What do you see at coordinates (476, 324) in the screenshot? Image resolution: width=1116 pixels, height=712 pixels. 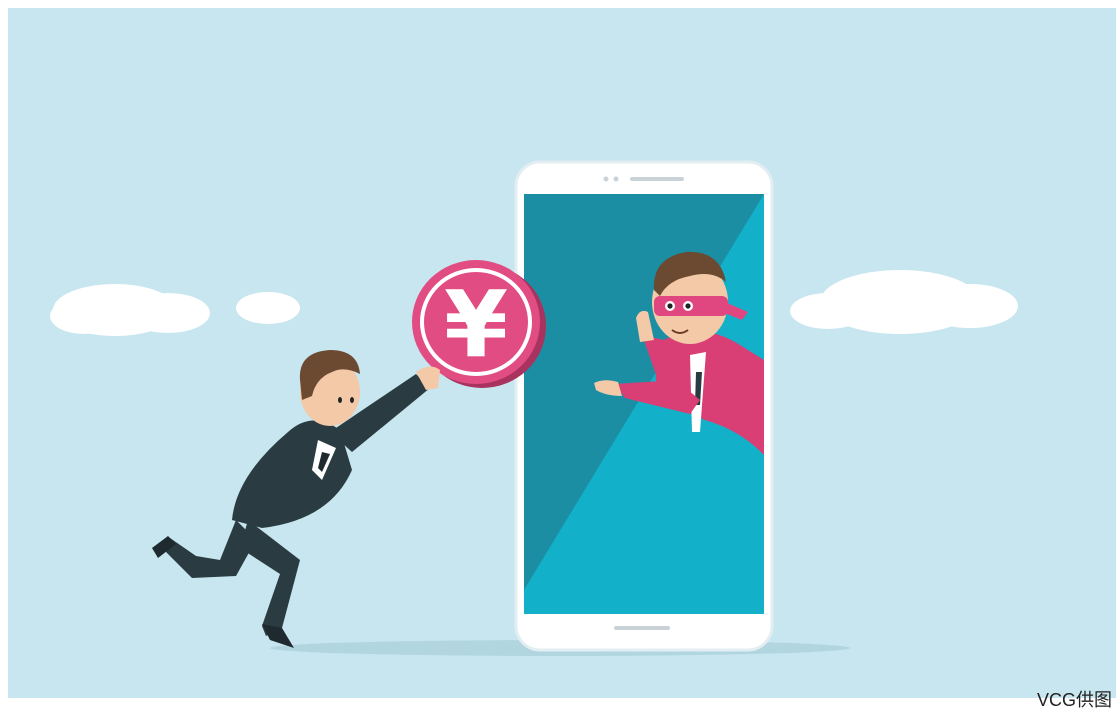 I see `currency-symbol: ¥` at bounding box center [476, 324].